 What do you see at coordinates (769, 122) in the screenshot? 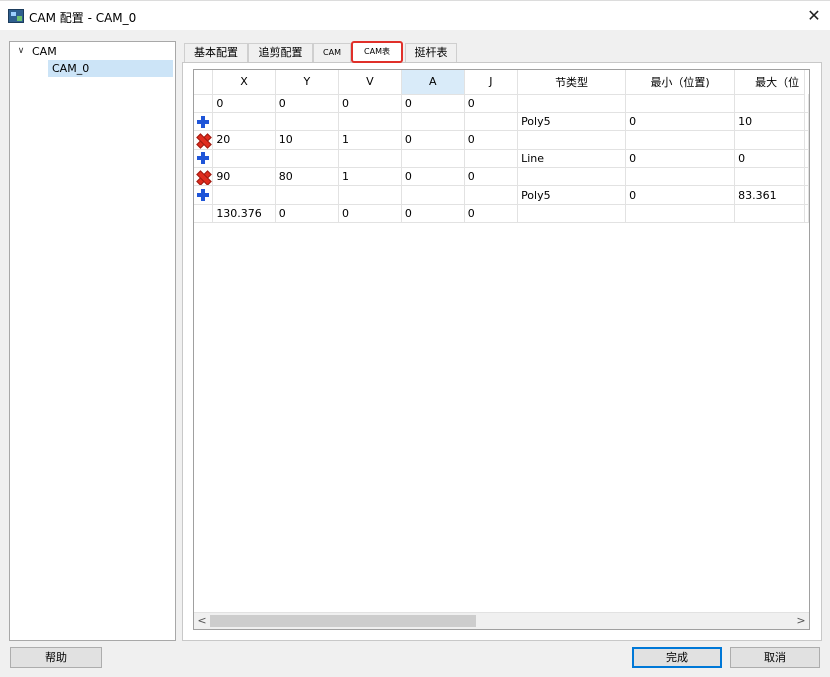
I see `cell-max-position: 10` at bounding box center [769, 122].